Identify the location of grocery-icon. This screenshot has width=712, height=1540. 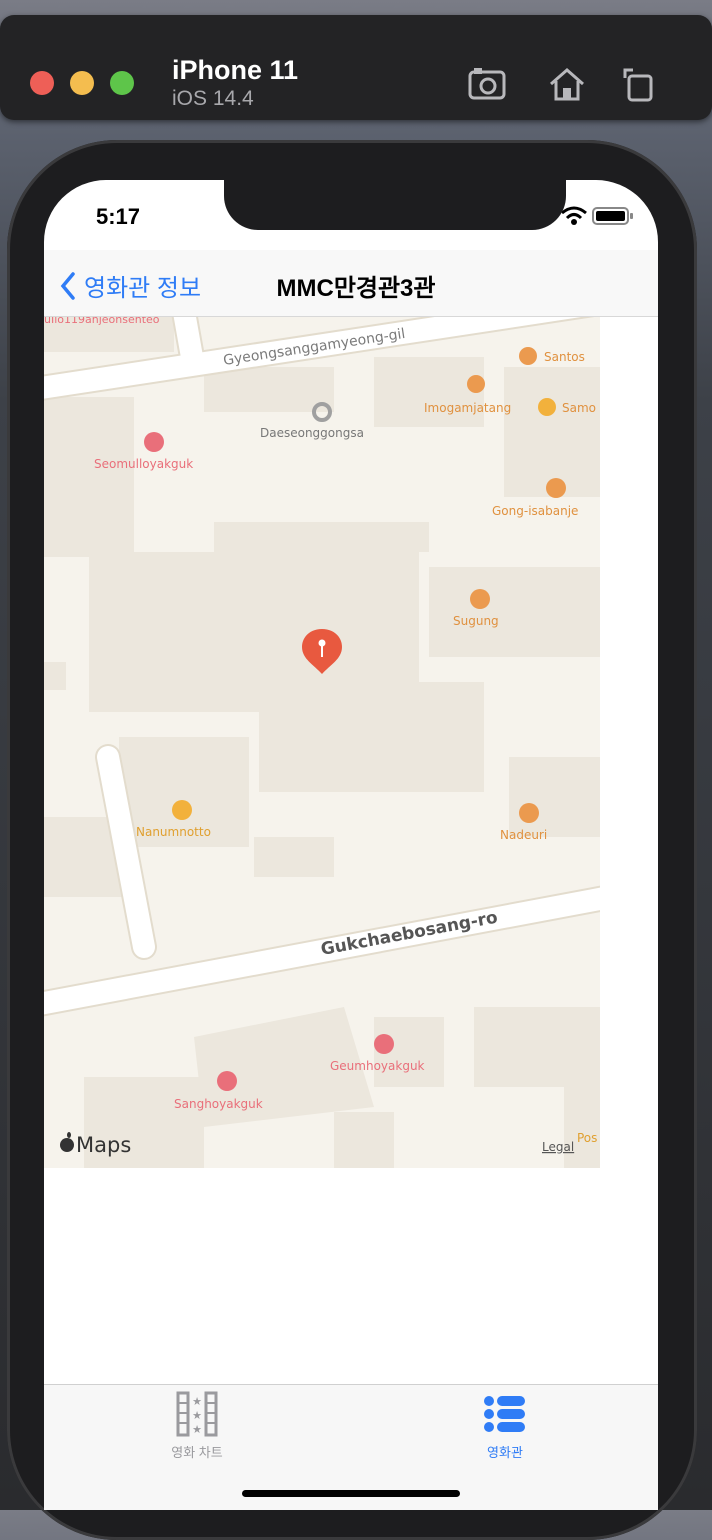
(547, 407).